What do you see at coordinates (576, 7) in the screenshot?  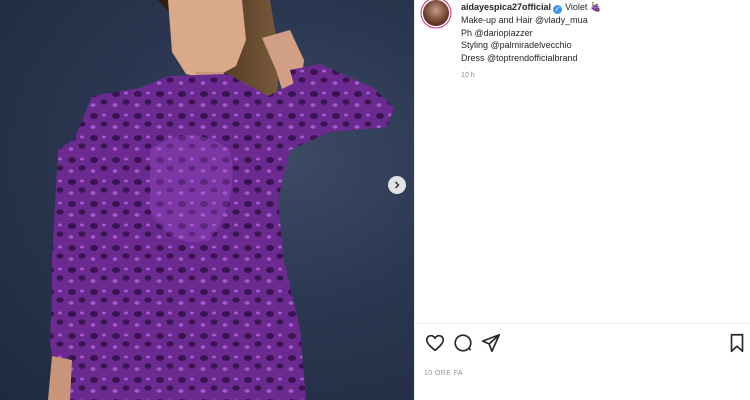 I see `caption-title: Violet` at bounding box center [576, 7].